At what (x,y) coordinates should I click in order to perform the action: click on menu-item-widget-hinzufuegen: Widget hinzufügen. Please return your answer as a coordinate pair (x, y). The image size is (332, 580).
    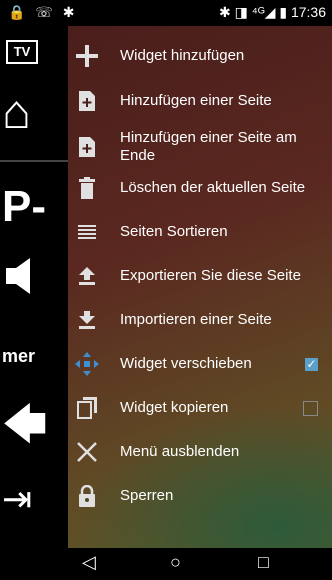
    Looking at the image, I should click on (200, 56).